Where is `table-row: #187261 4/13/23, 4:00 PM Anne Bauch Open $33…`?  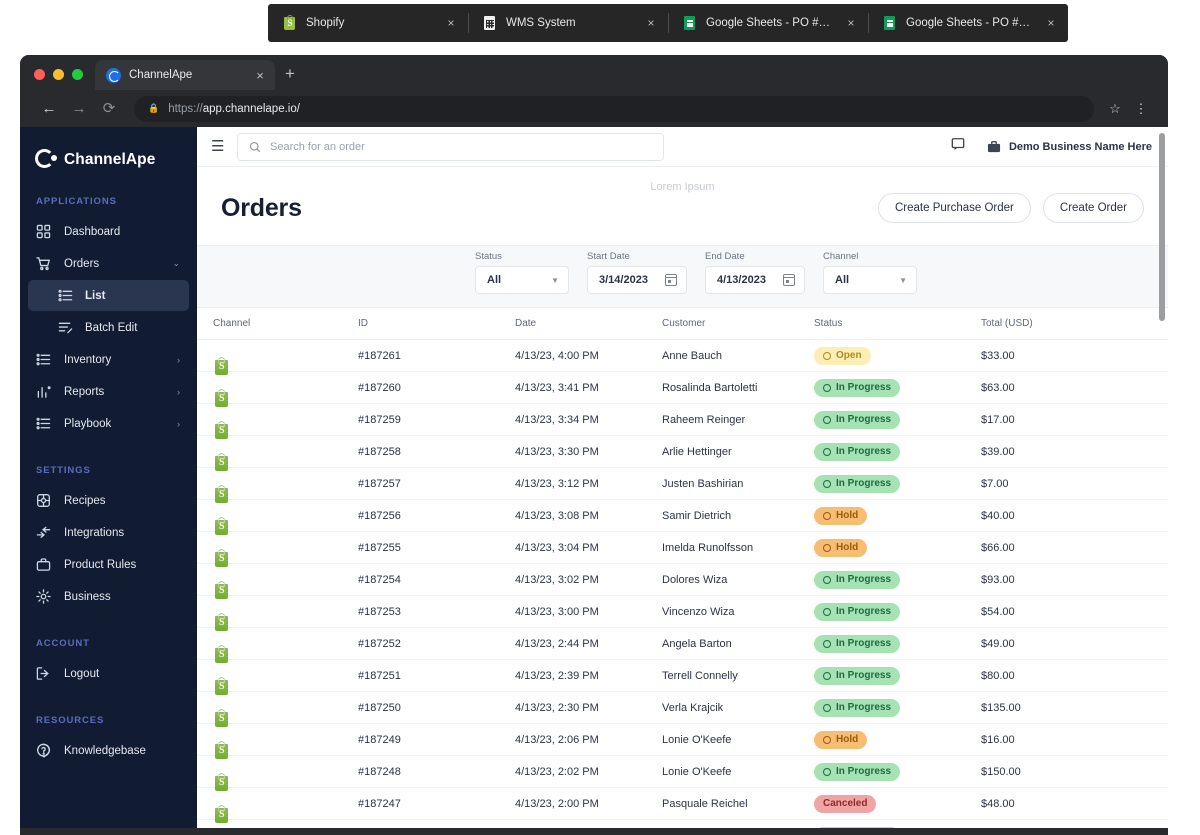 table-row: #187261 4/13/23, 4:00 PM Anne Bauch Open $33… is located at coordinates (682, 357).